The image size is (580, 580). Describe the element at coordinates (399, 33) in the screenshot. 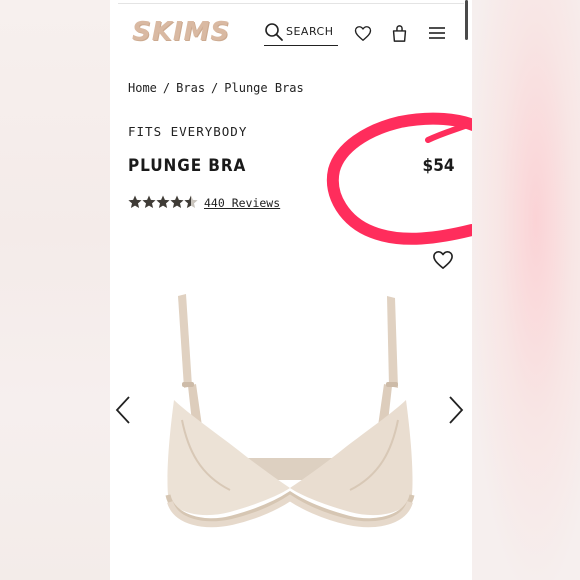

I see `bag-icon` at that location.